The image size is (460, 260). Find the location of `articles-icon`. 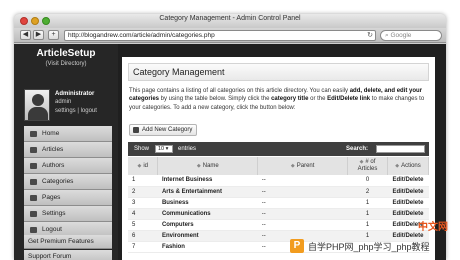

articles-icon is located at coordinates (33, 150).